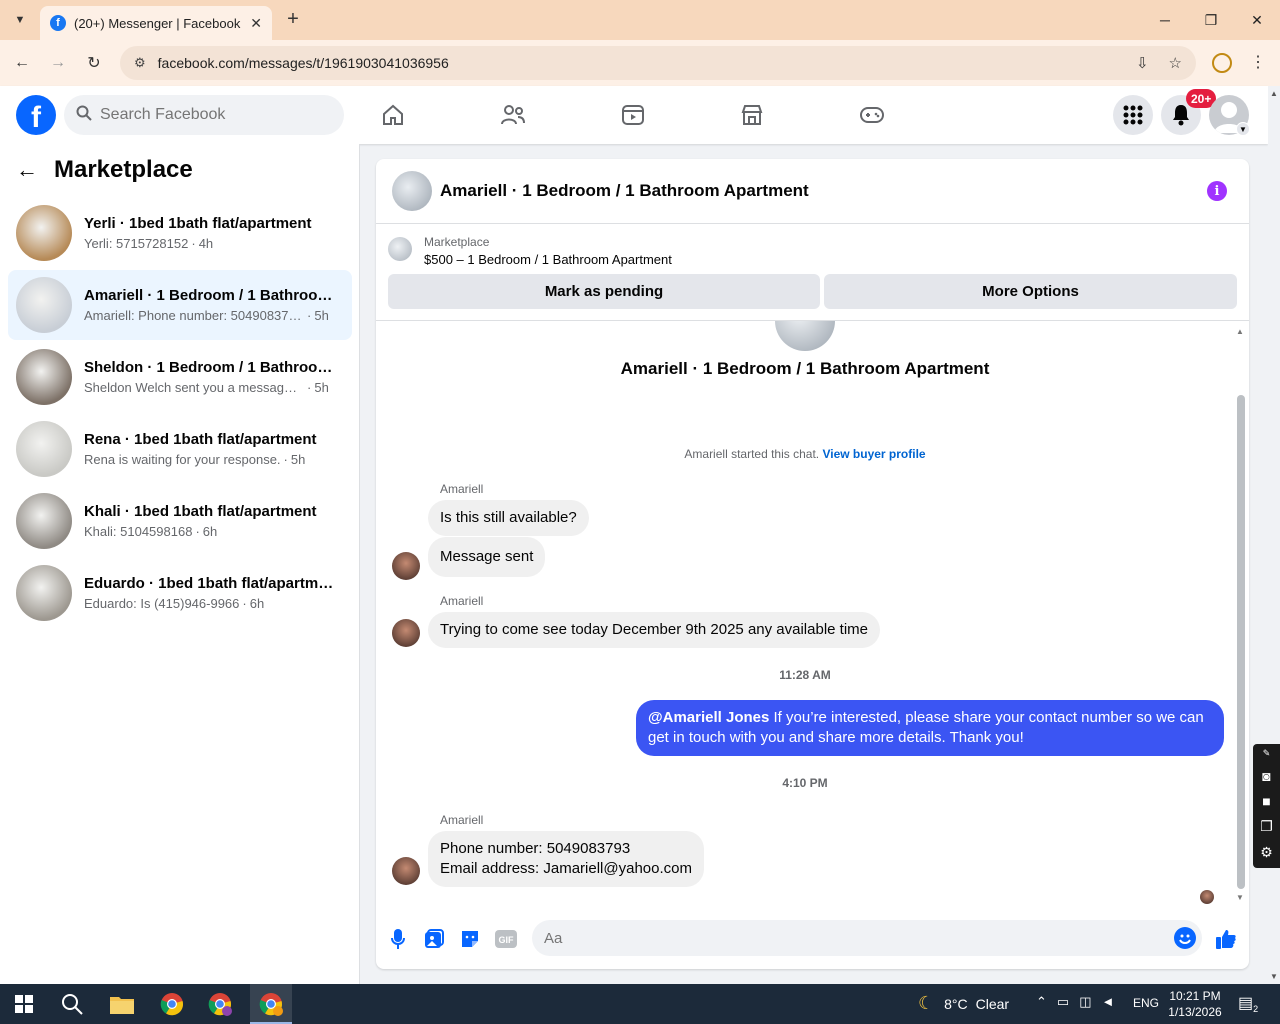  I want to click on seen-indicator-avatar, so click(1207, 897).